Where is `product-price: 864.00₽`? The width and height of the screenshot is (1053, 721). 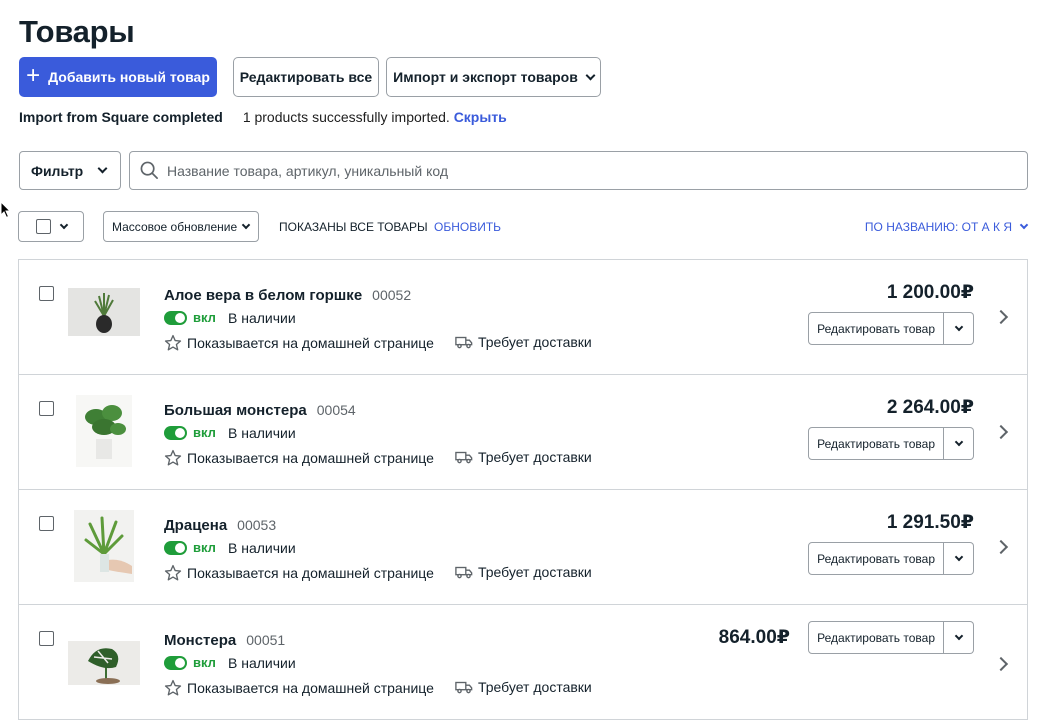 product-price: 864.00₽ is located at coordinates (754, 637).